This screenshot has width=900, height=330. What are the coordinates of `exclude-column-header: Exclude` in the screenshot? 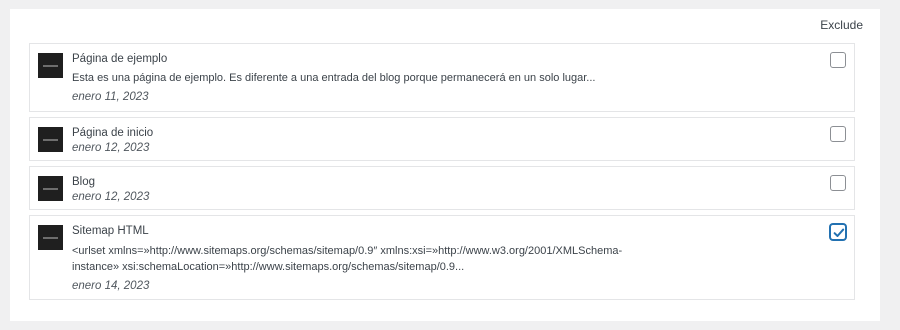 It's located at (841, 25).